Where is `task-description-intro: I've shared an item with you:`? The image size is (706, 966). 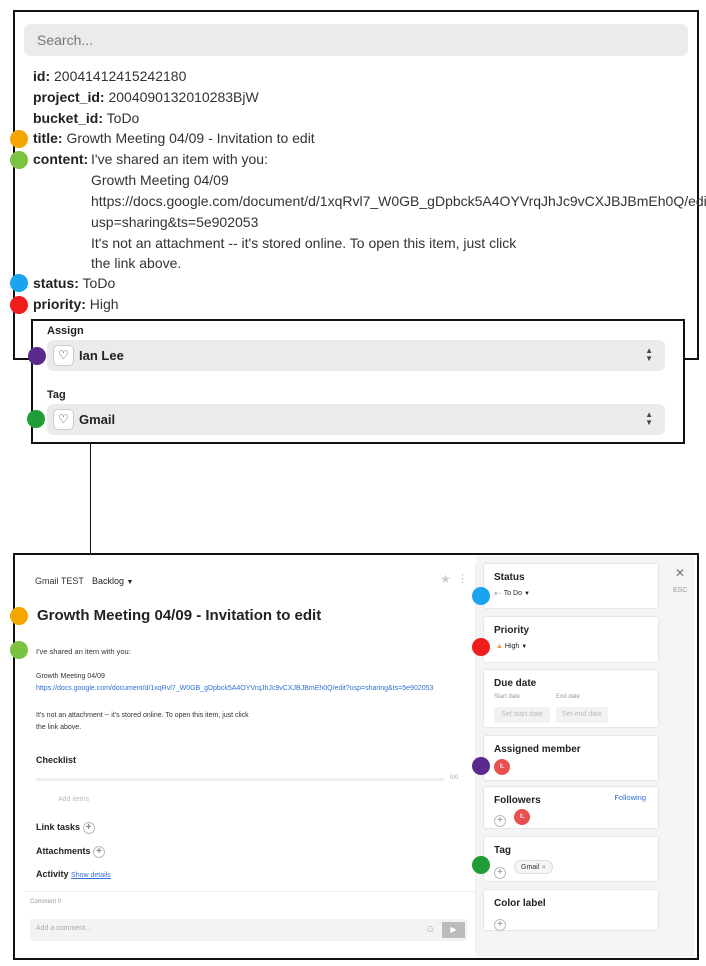 task-description-intro: I've shared an item with you: is located at coordinates (83, 651).